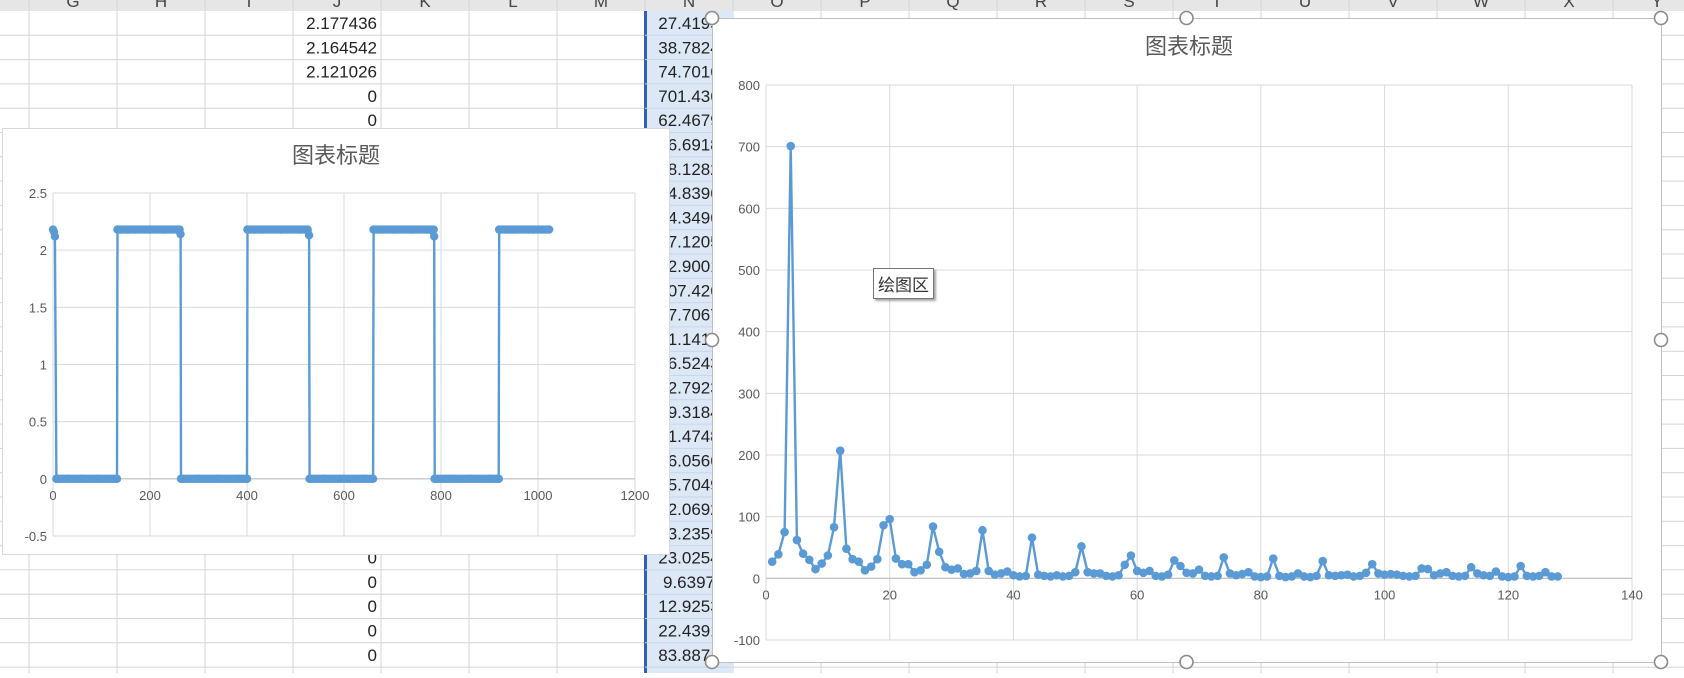 This screenshot has width=1684, height=678. I want to click on column-header-o: O, so click(776, 5).